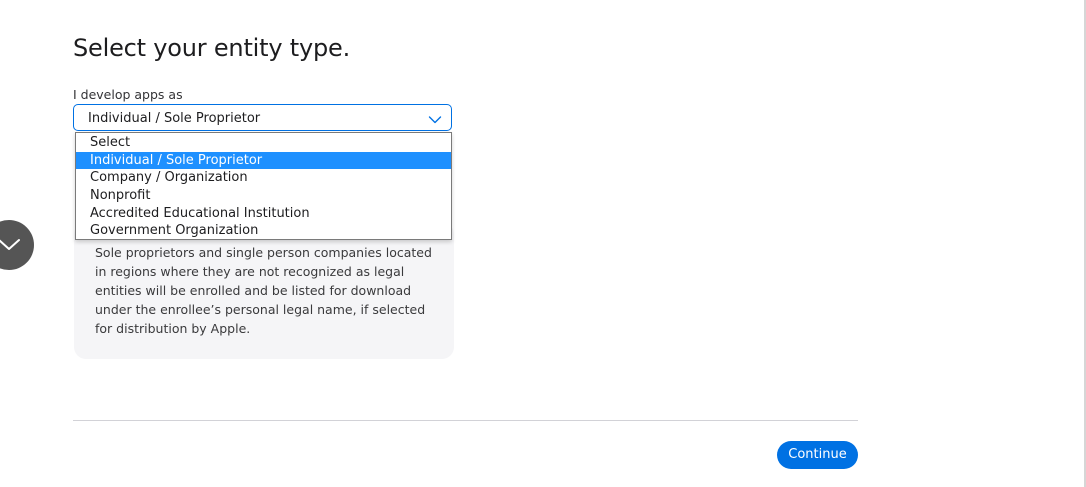  Describe the element at coordinates (263, 214) in the screenshot. I see `dropdown-option-educational: Accredited Educational Institution` at that location.